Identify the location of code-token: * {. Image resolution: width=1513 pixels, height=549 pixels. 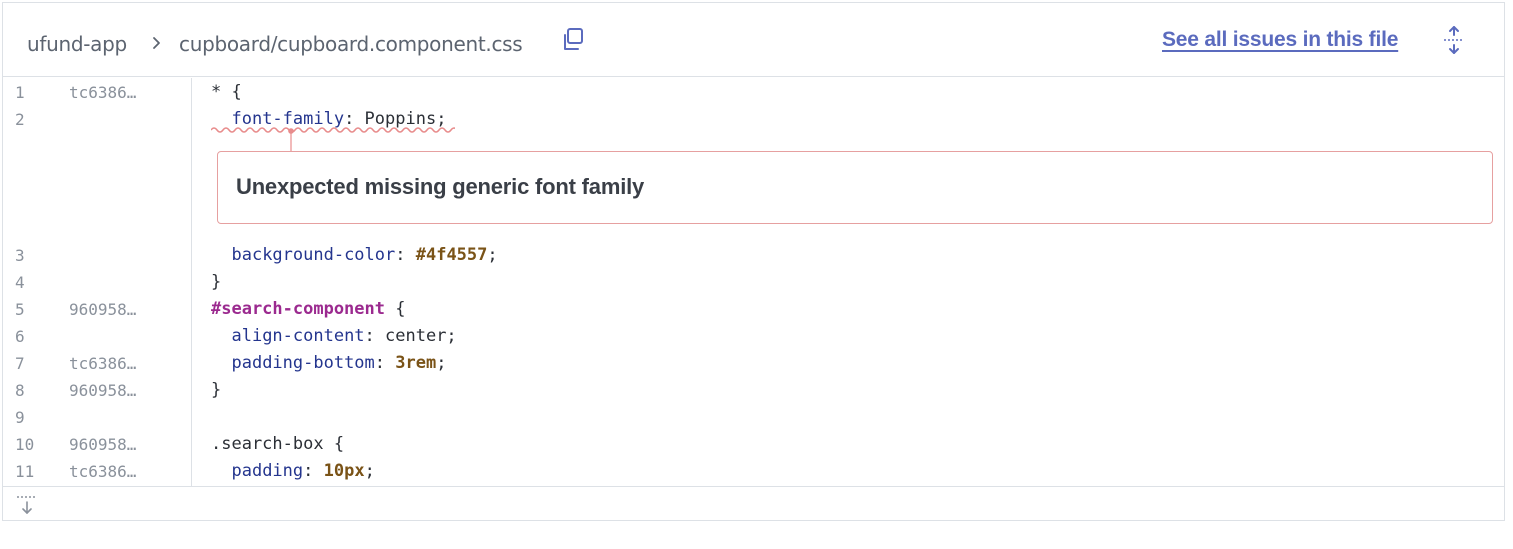
(226, 92).